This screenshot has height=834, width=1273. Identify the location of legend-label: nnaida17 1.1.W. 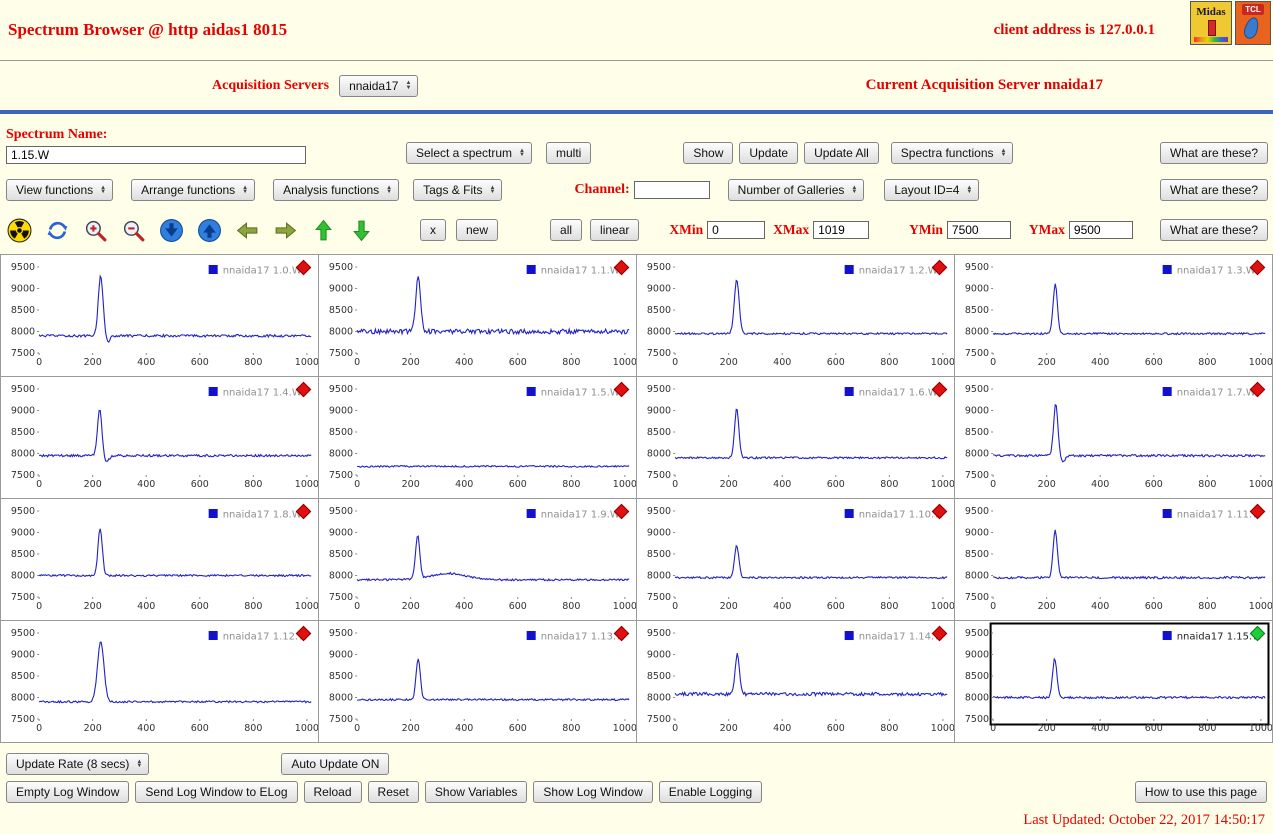
(580, 271).